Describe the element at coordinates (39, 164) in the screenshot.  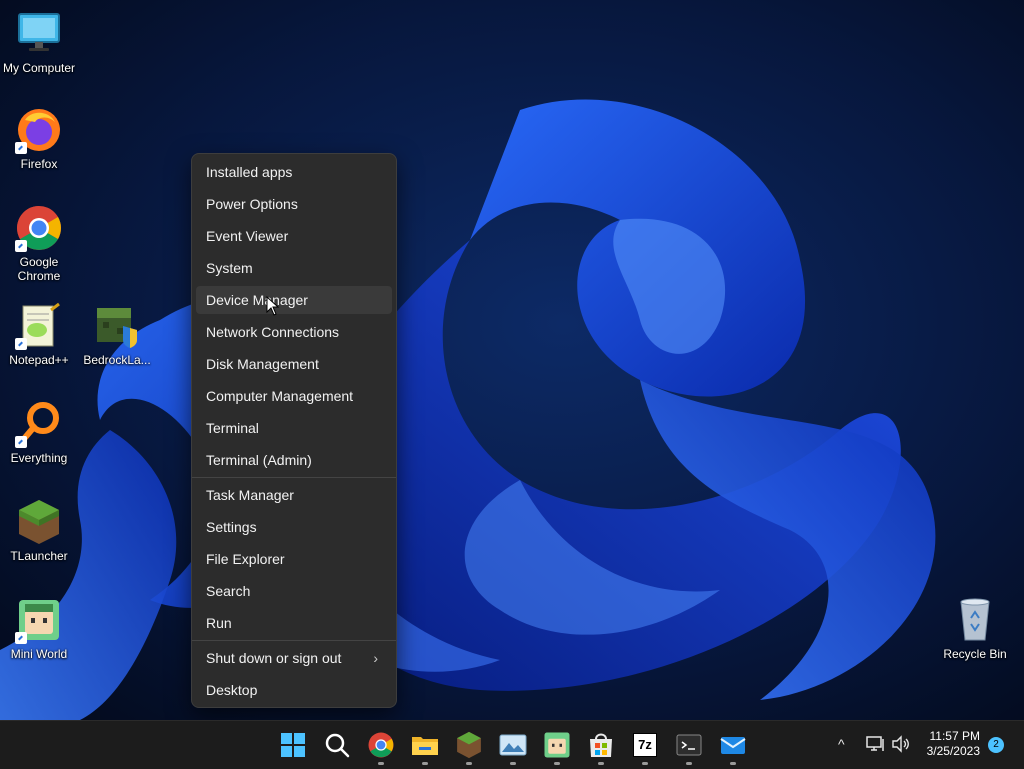
I see `desktop-icon-label: Firefox` at that location.